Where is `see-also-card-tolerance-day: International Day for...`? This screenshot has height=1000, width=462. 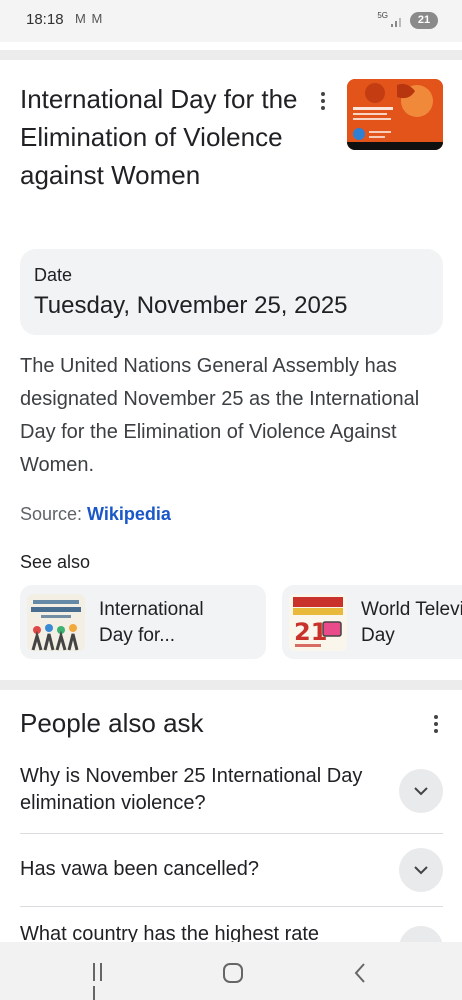
see-also-card-tolerance-day: International Day for... is located at coordinates (143, 622).